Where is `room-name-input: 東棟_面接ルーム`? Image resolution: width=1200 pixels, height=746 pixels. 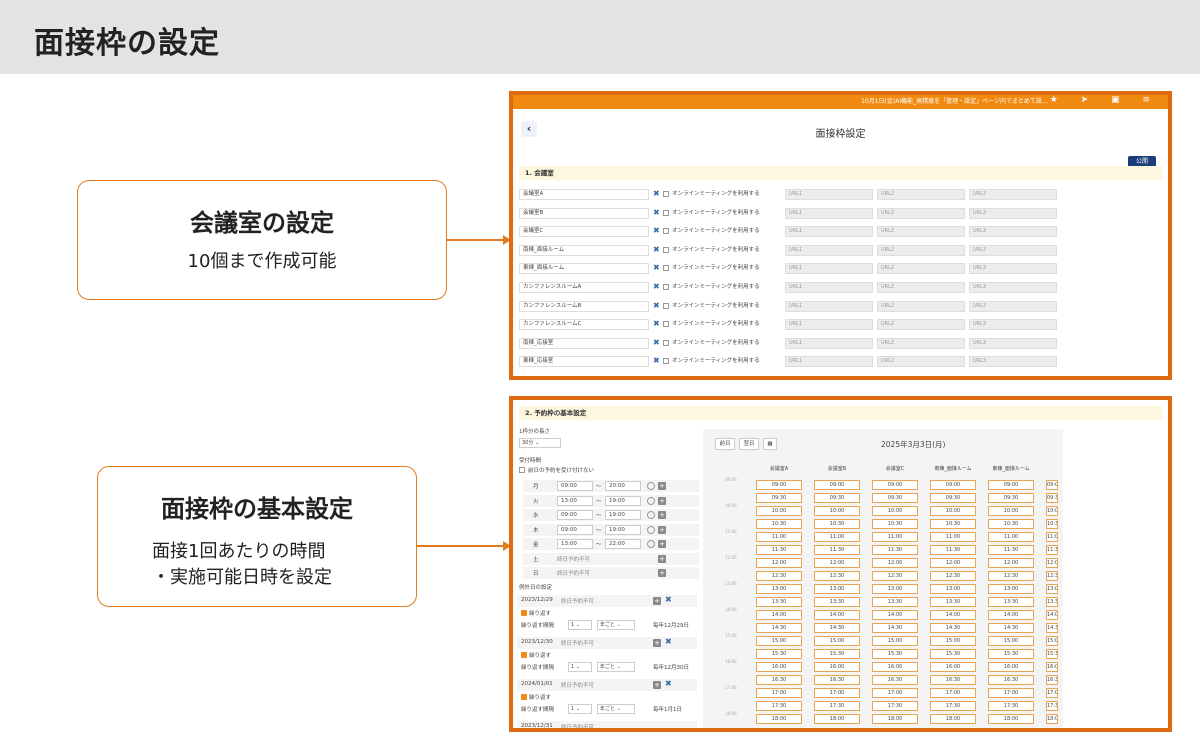
room-name-input: 東棟_面接ルーム is located at coordinates (584, 269).